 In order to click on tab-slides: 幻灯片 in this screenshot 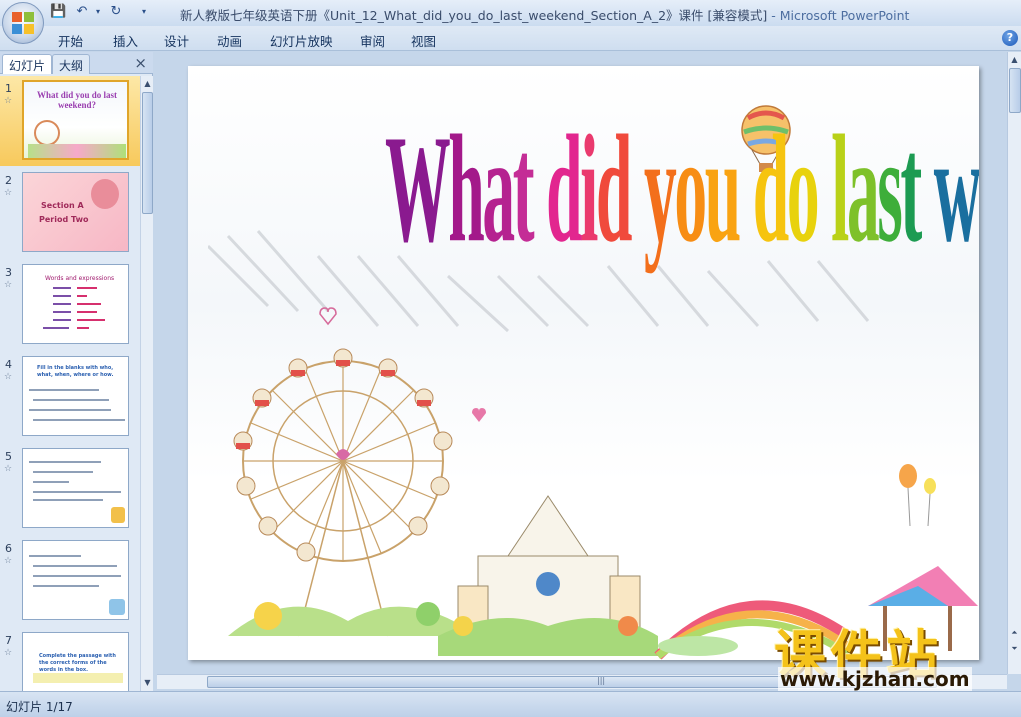, I will do `click(27, 64)`.